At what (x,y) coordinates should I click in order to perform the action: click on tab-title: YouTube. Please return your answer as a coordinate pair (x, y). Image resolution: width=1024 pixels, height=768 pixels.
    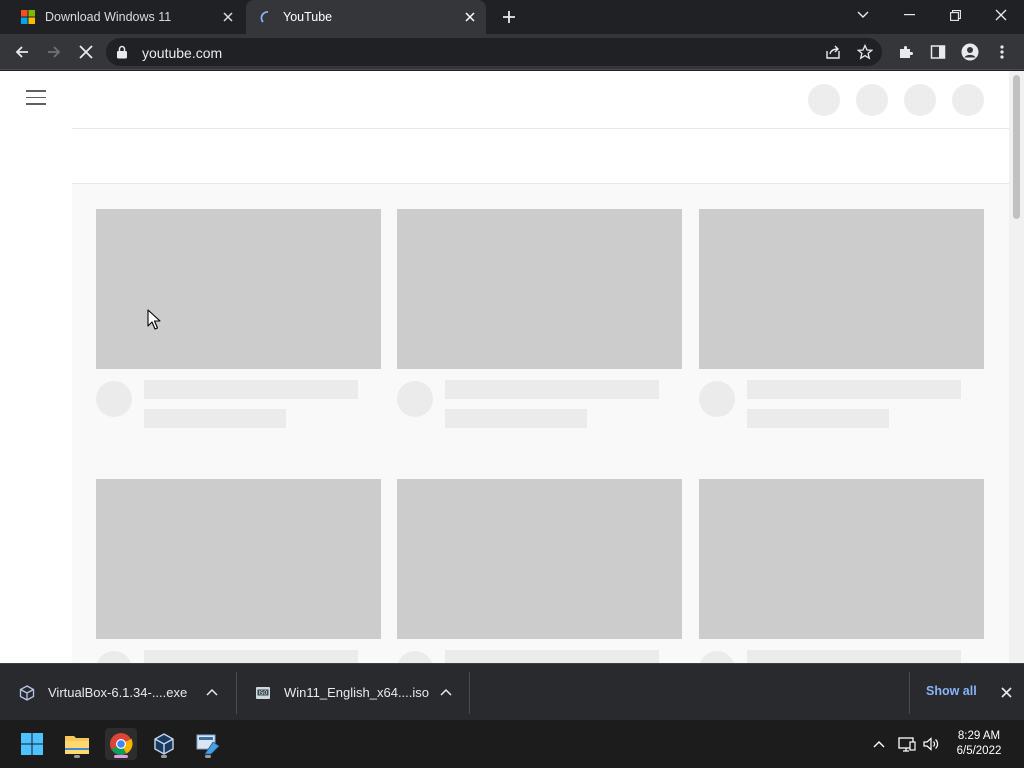
    Looking at the image, I should click on (308, 17).